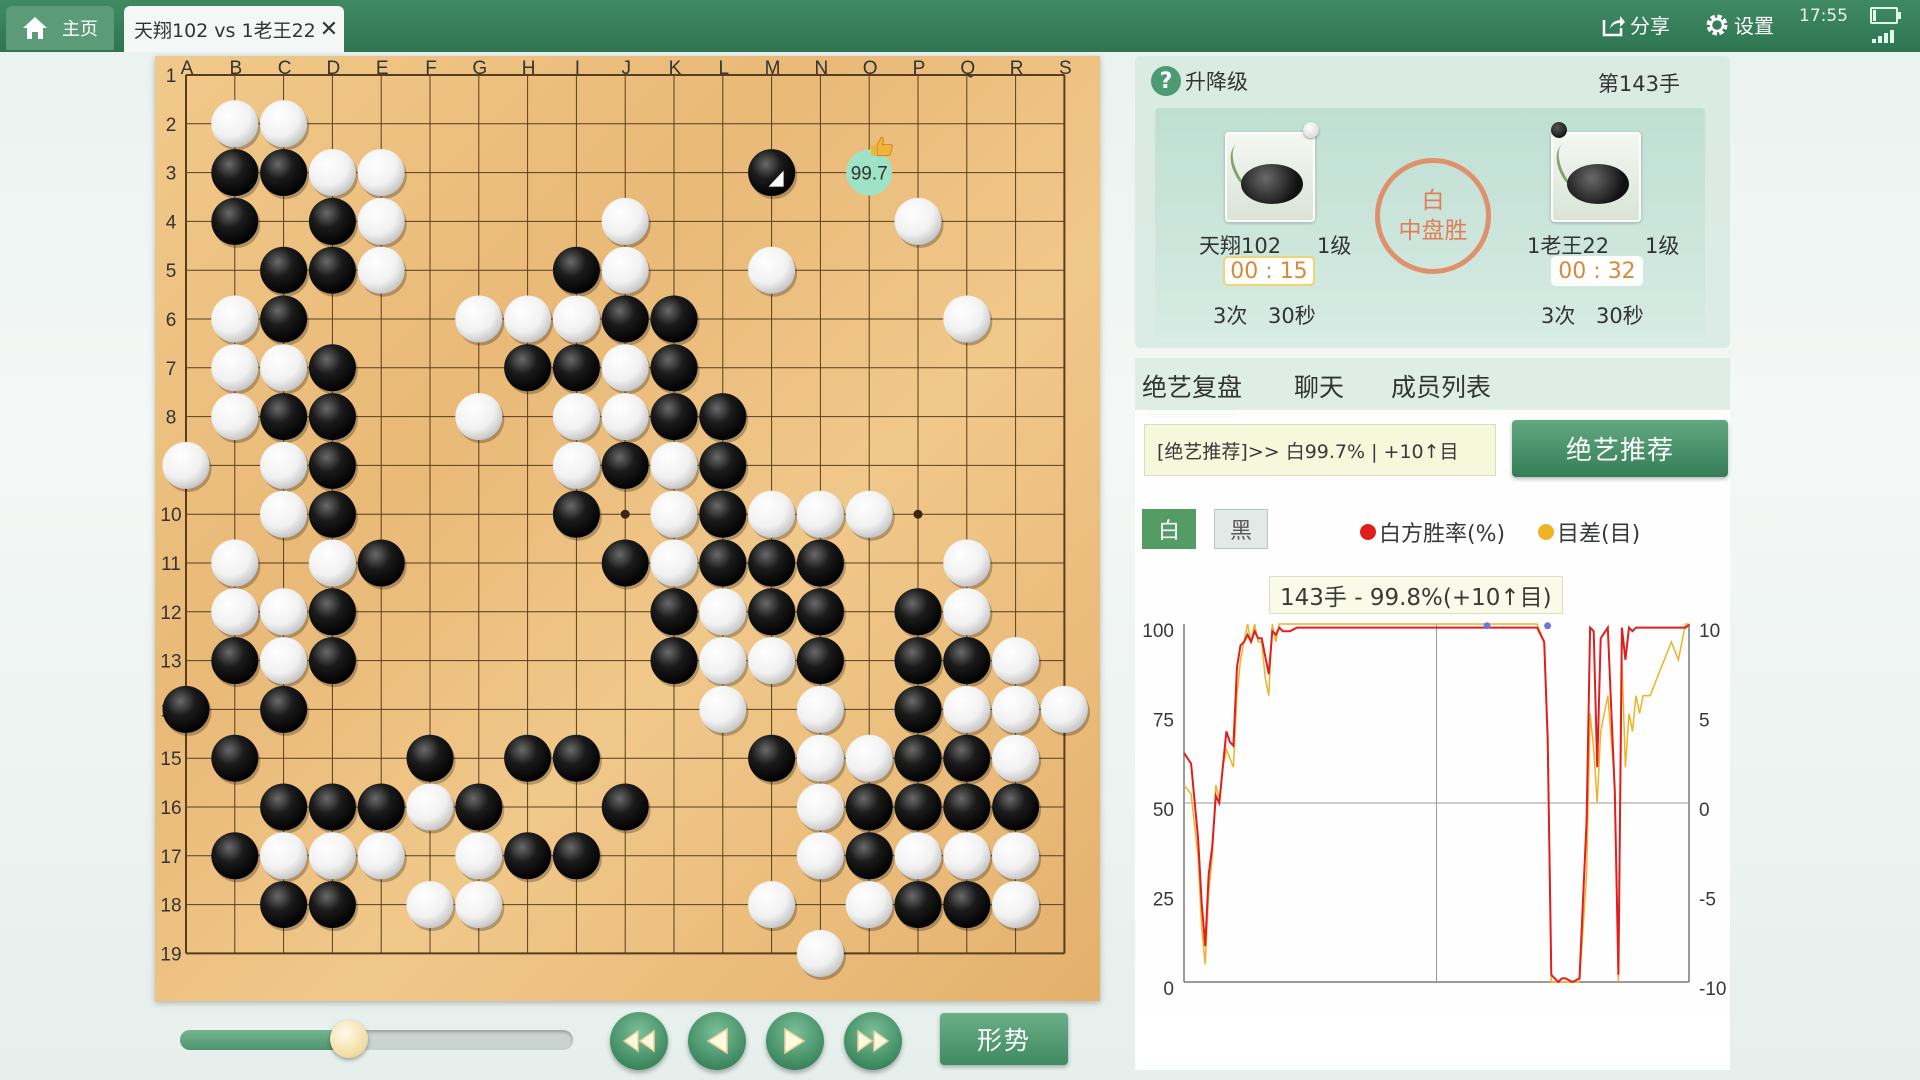 This screenshot has width=1920, height=1080. What do you see at coordinates (773, 68) in the screenshot?
I see `column-label: M` at bounding box center [773, 68].